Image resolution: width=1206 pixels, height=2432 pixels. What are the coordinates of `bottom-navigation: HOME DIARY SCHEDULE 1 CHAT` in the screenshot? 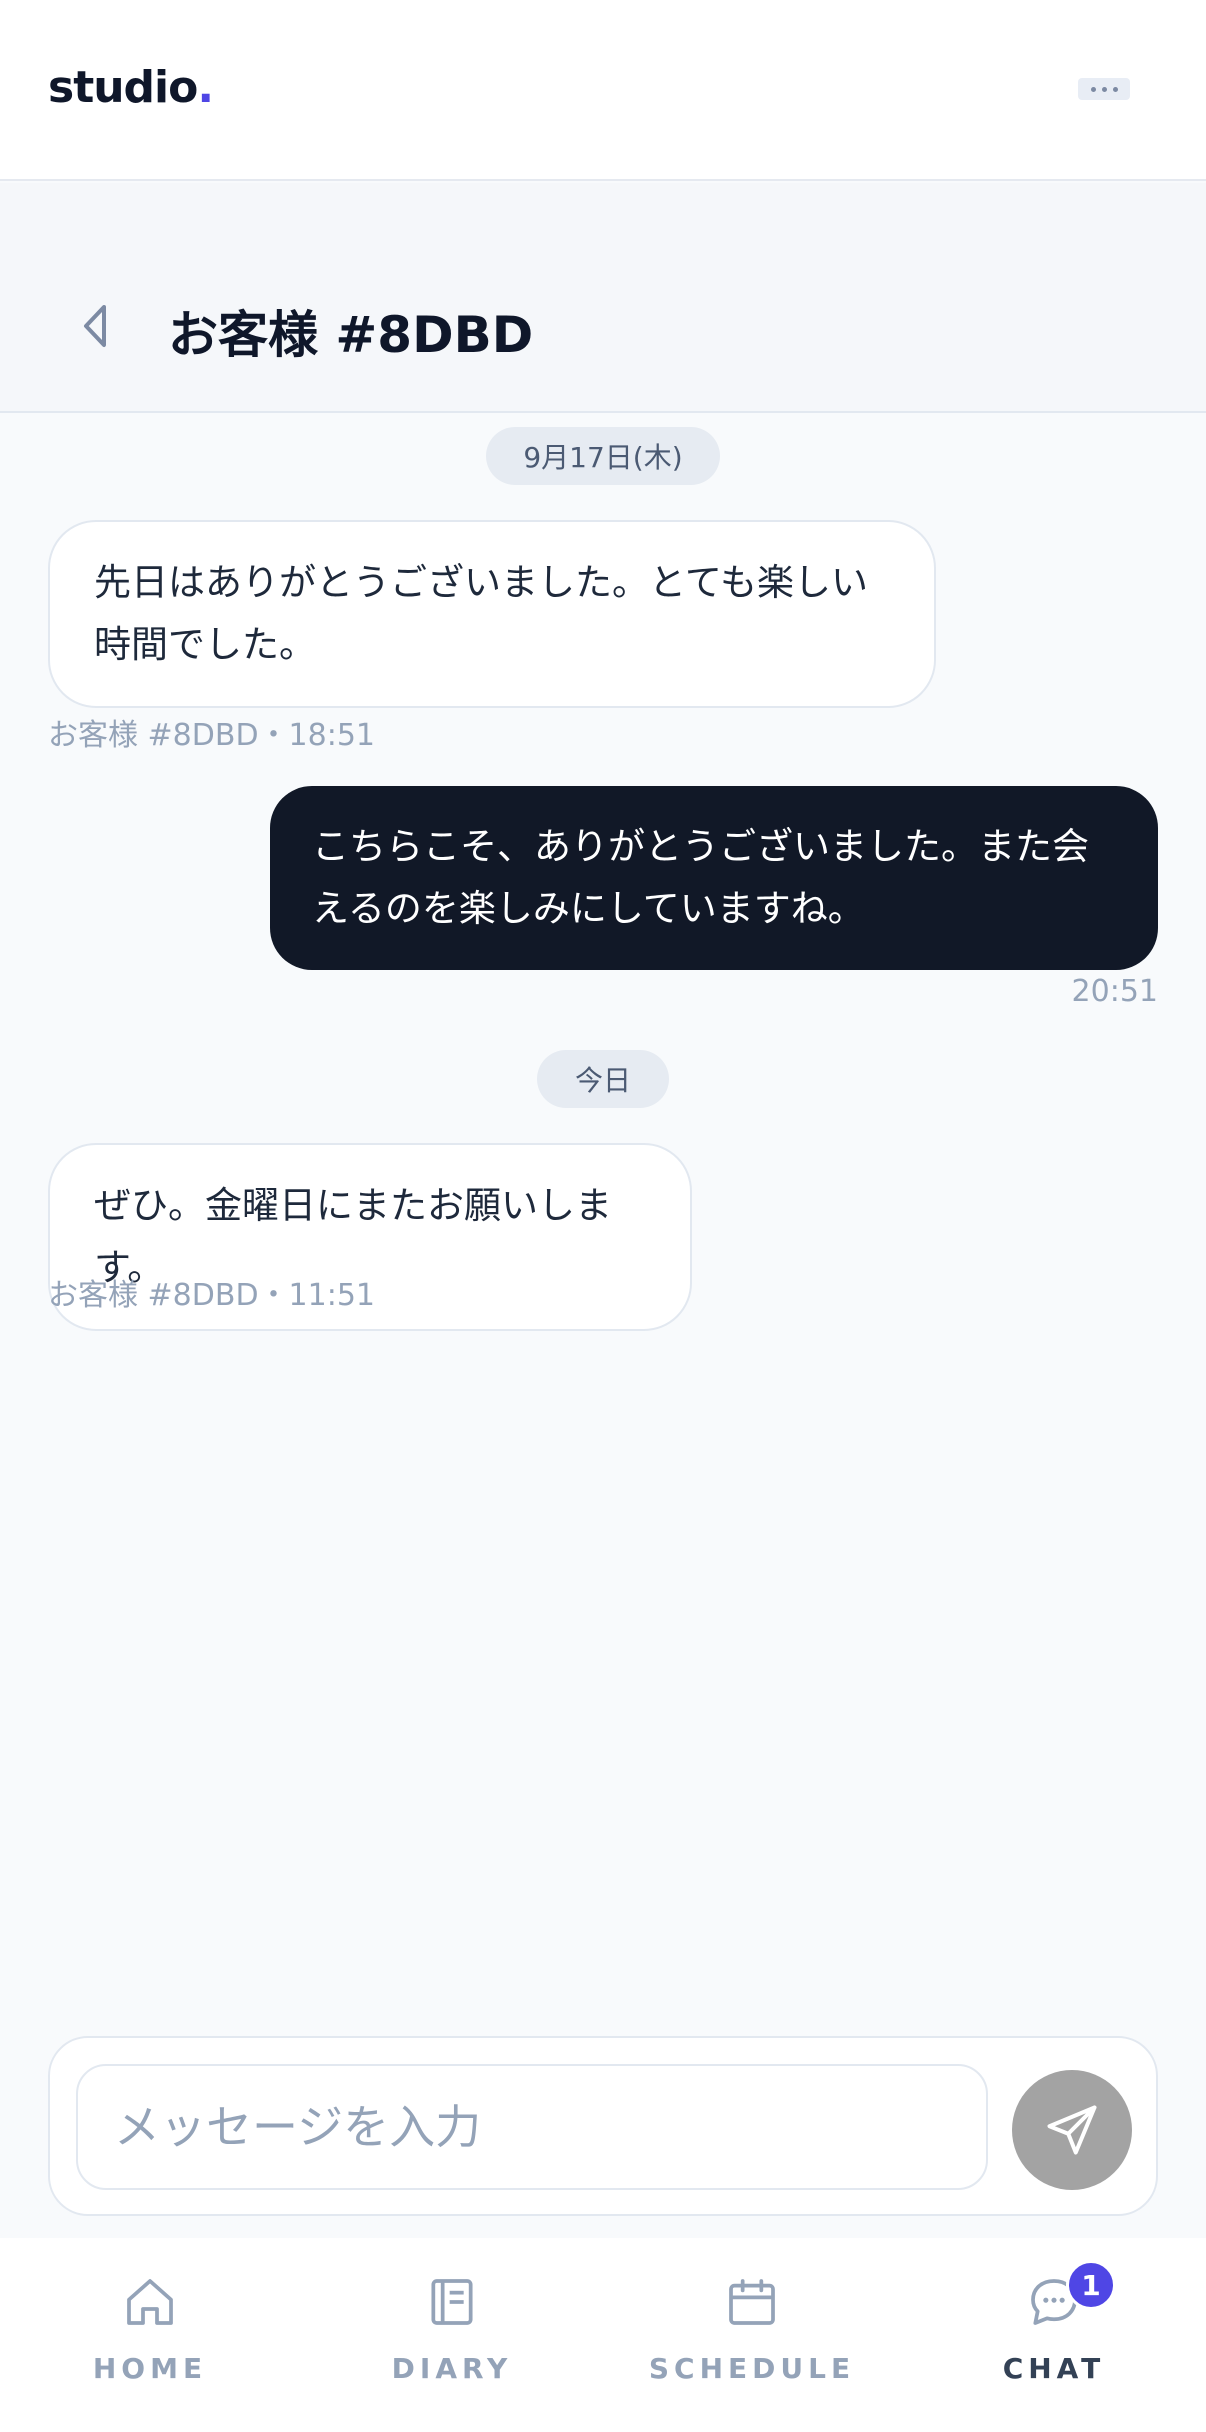 It's located at (603, 2335).